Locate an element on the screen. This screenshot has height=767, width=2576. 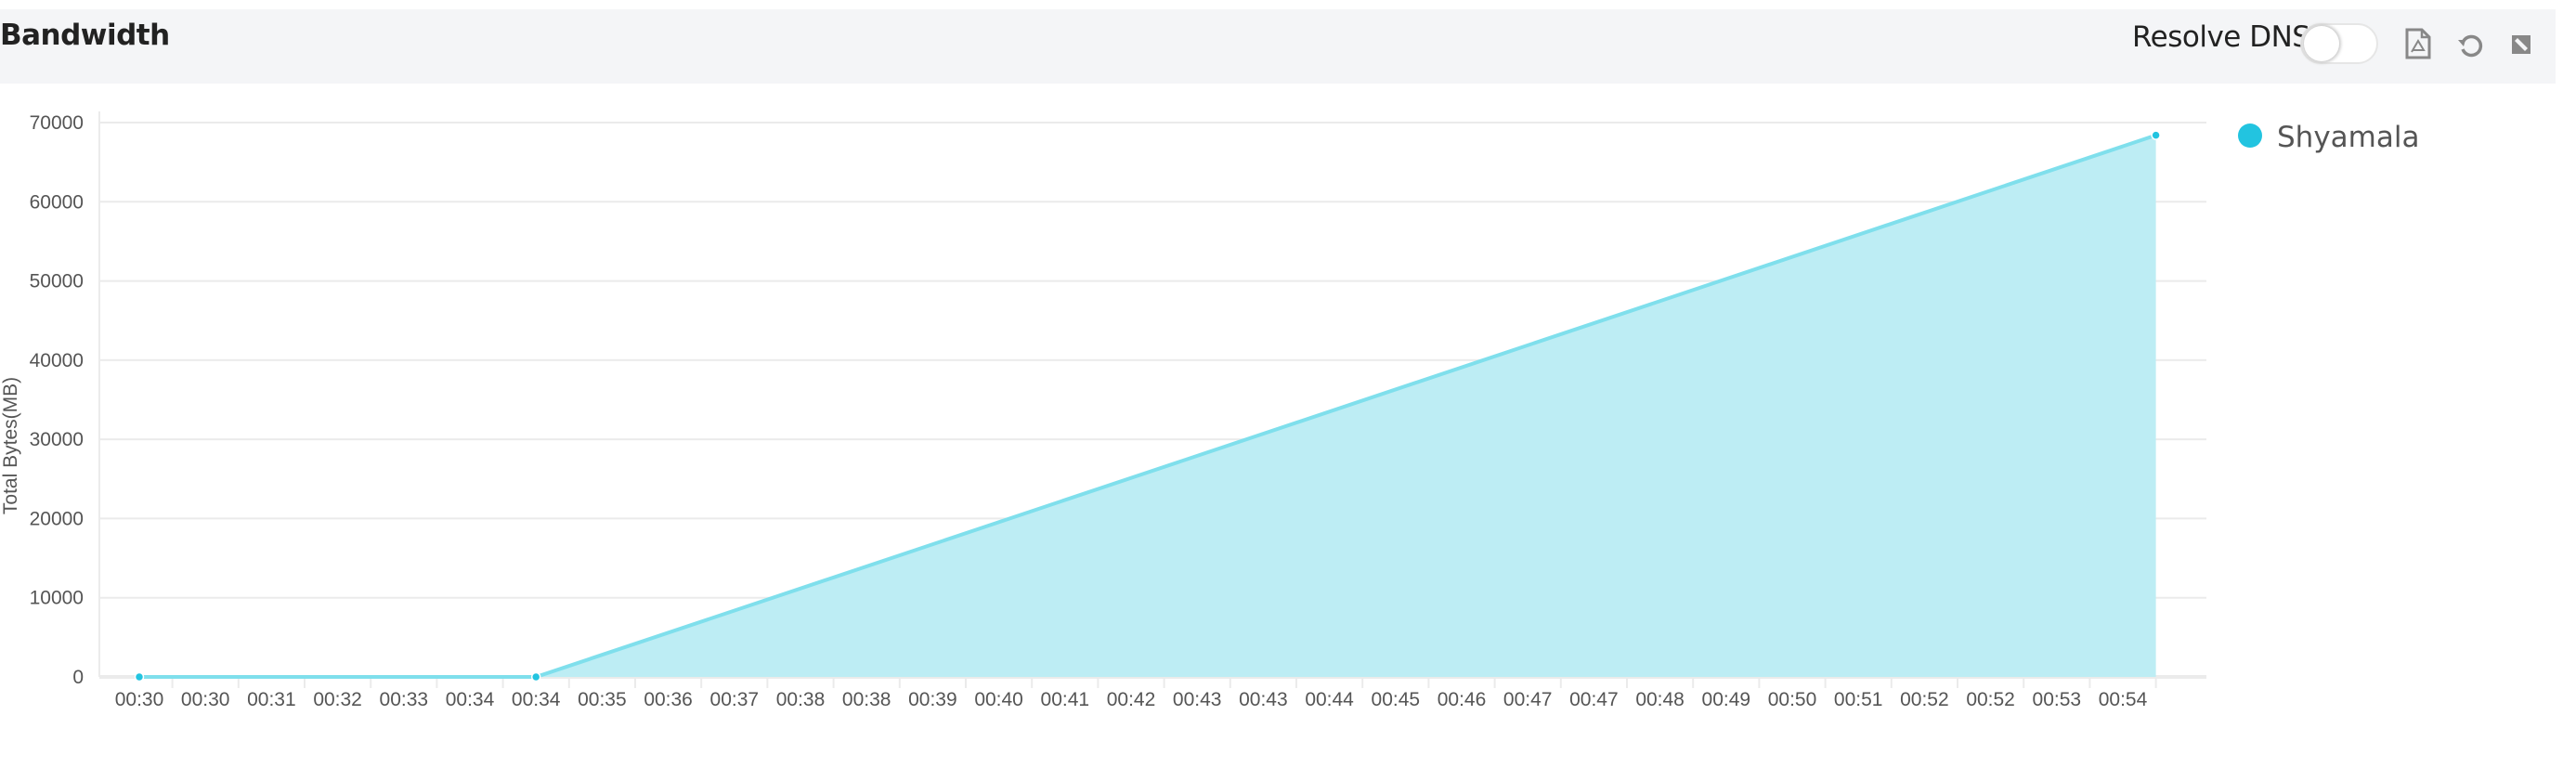
y-tick-label: 10000 is located at coordinates (57, 598).